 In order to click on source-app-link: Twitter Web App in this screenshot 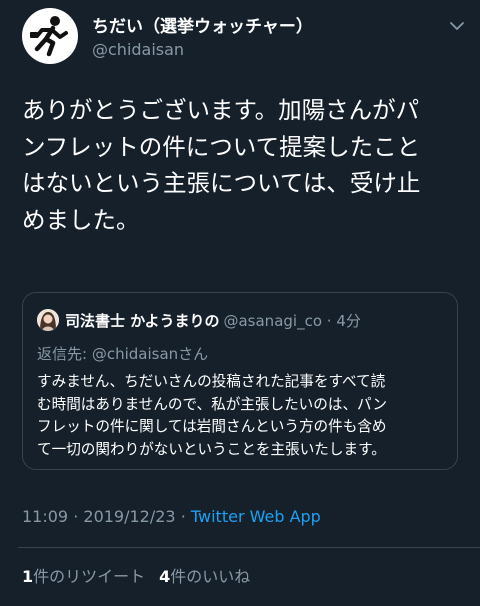, I will do `click(256, 516)`.